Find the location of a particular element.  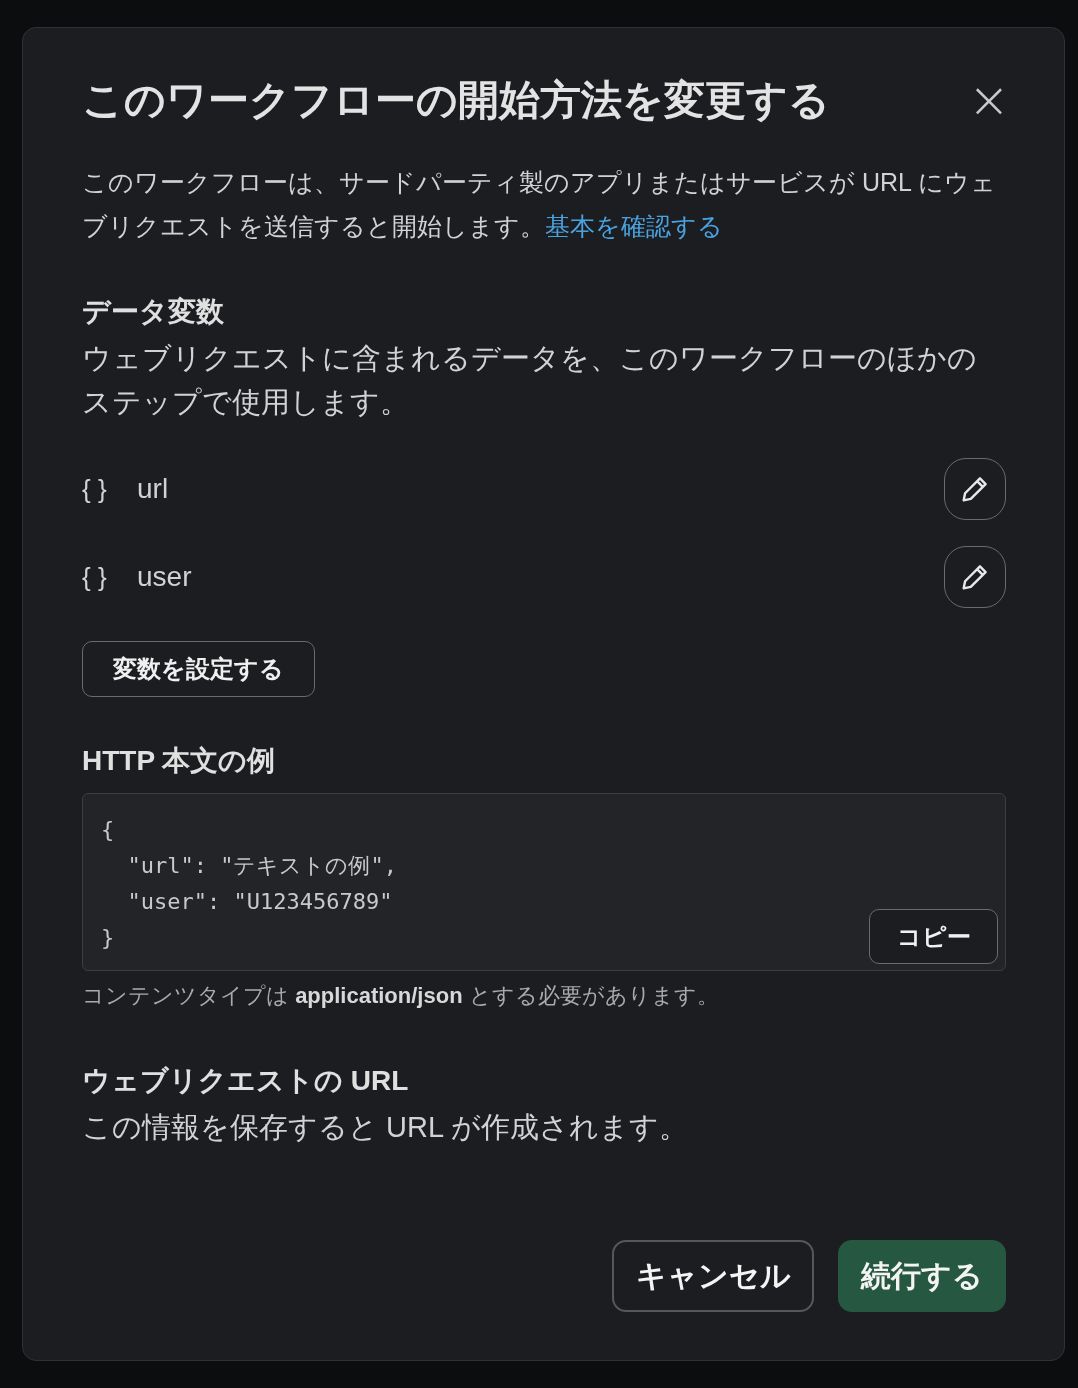

code-line: { is located at coordinates (108, 830).